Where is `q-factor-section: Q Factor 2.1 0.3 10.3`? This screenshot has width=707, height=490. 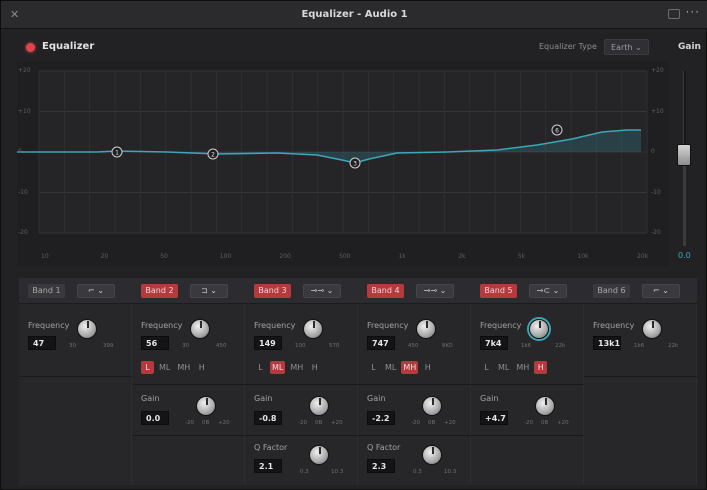
q-factor-section: Q Factor 2.1 0.3 10.3 is located at coordinates (301, 461).